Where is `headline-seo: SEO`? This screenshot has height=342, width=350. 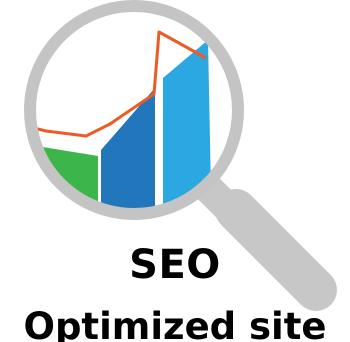
headline-seo: SEO is located at coordinates (175, 265).